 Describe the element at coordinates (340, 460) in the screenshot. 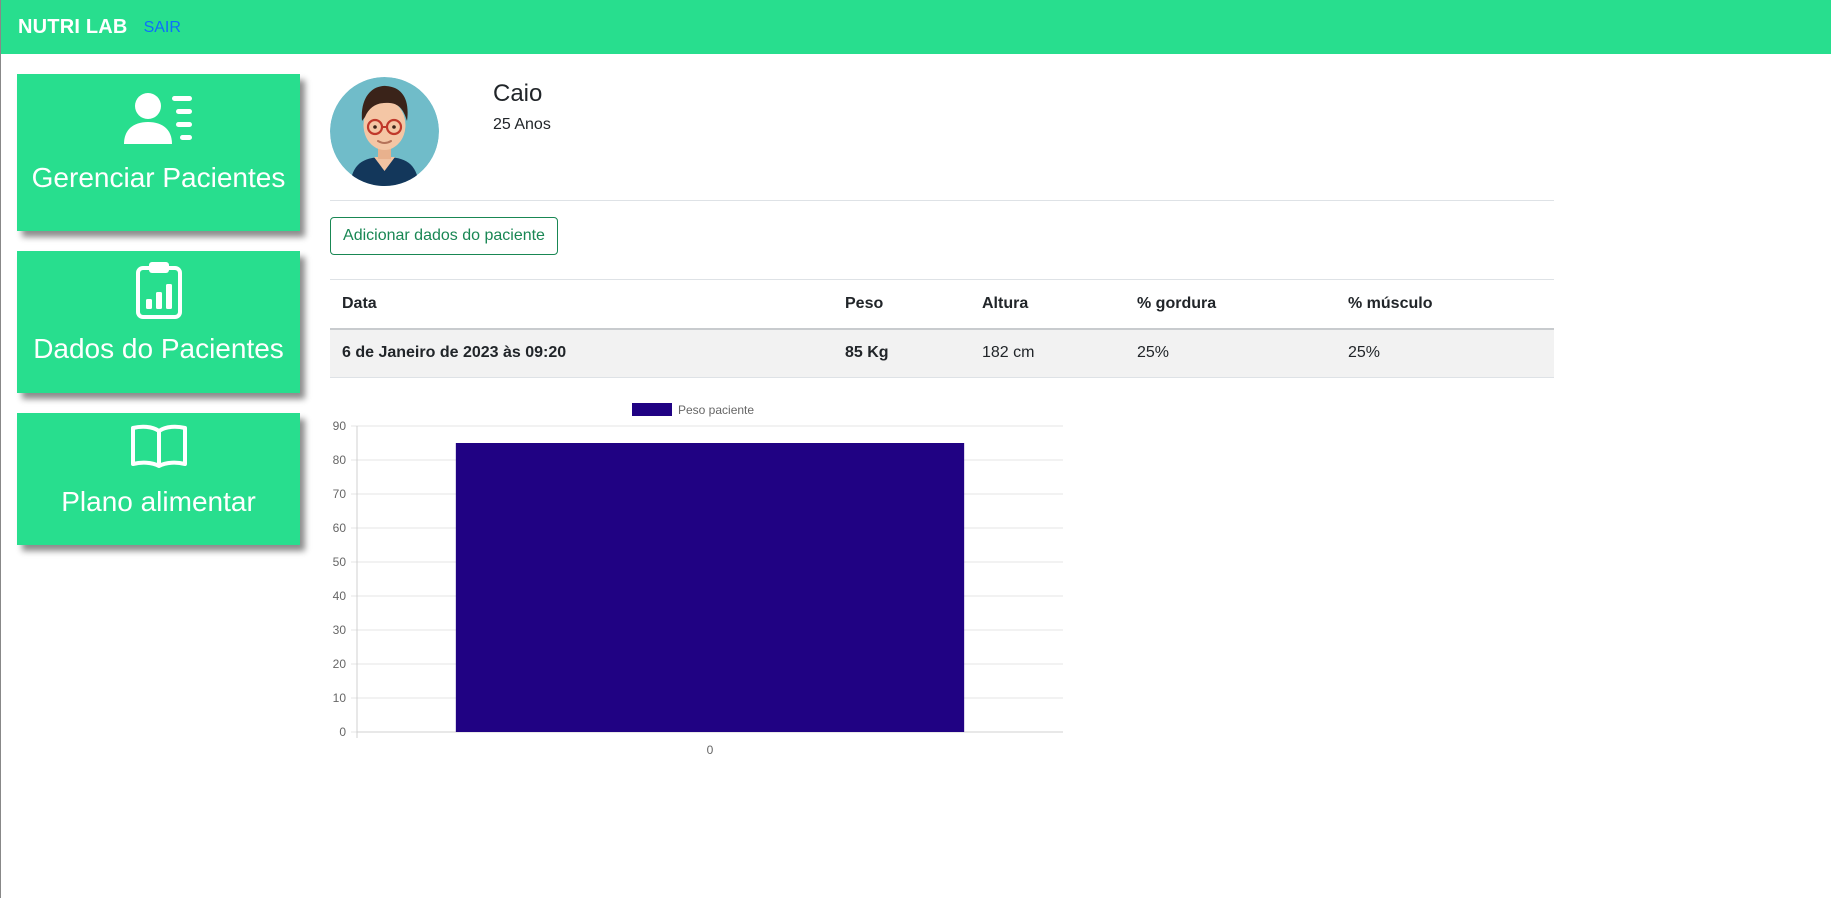

I see `y-tick-label: 80` at that location.